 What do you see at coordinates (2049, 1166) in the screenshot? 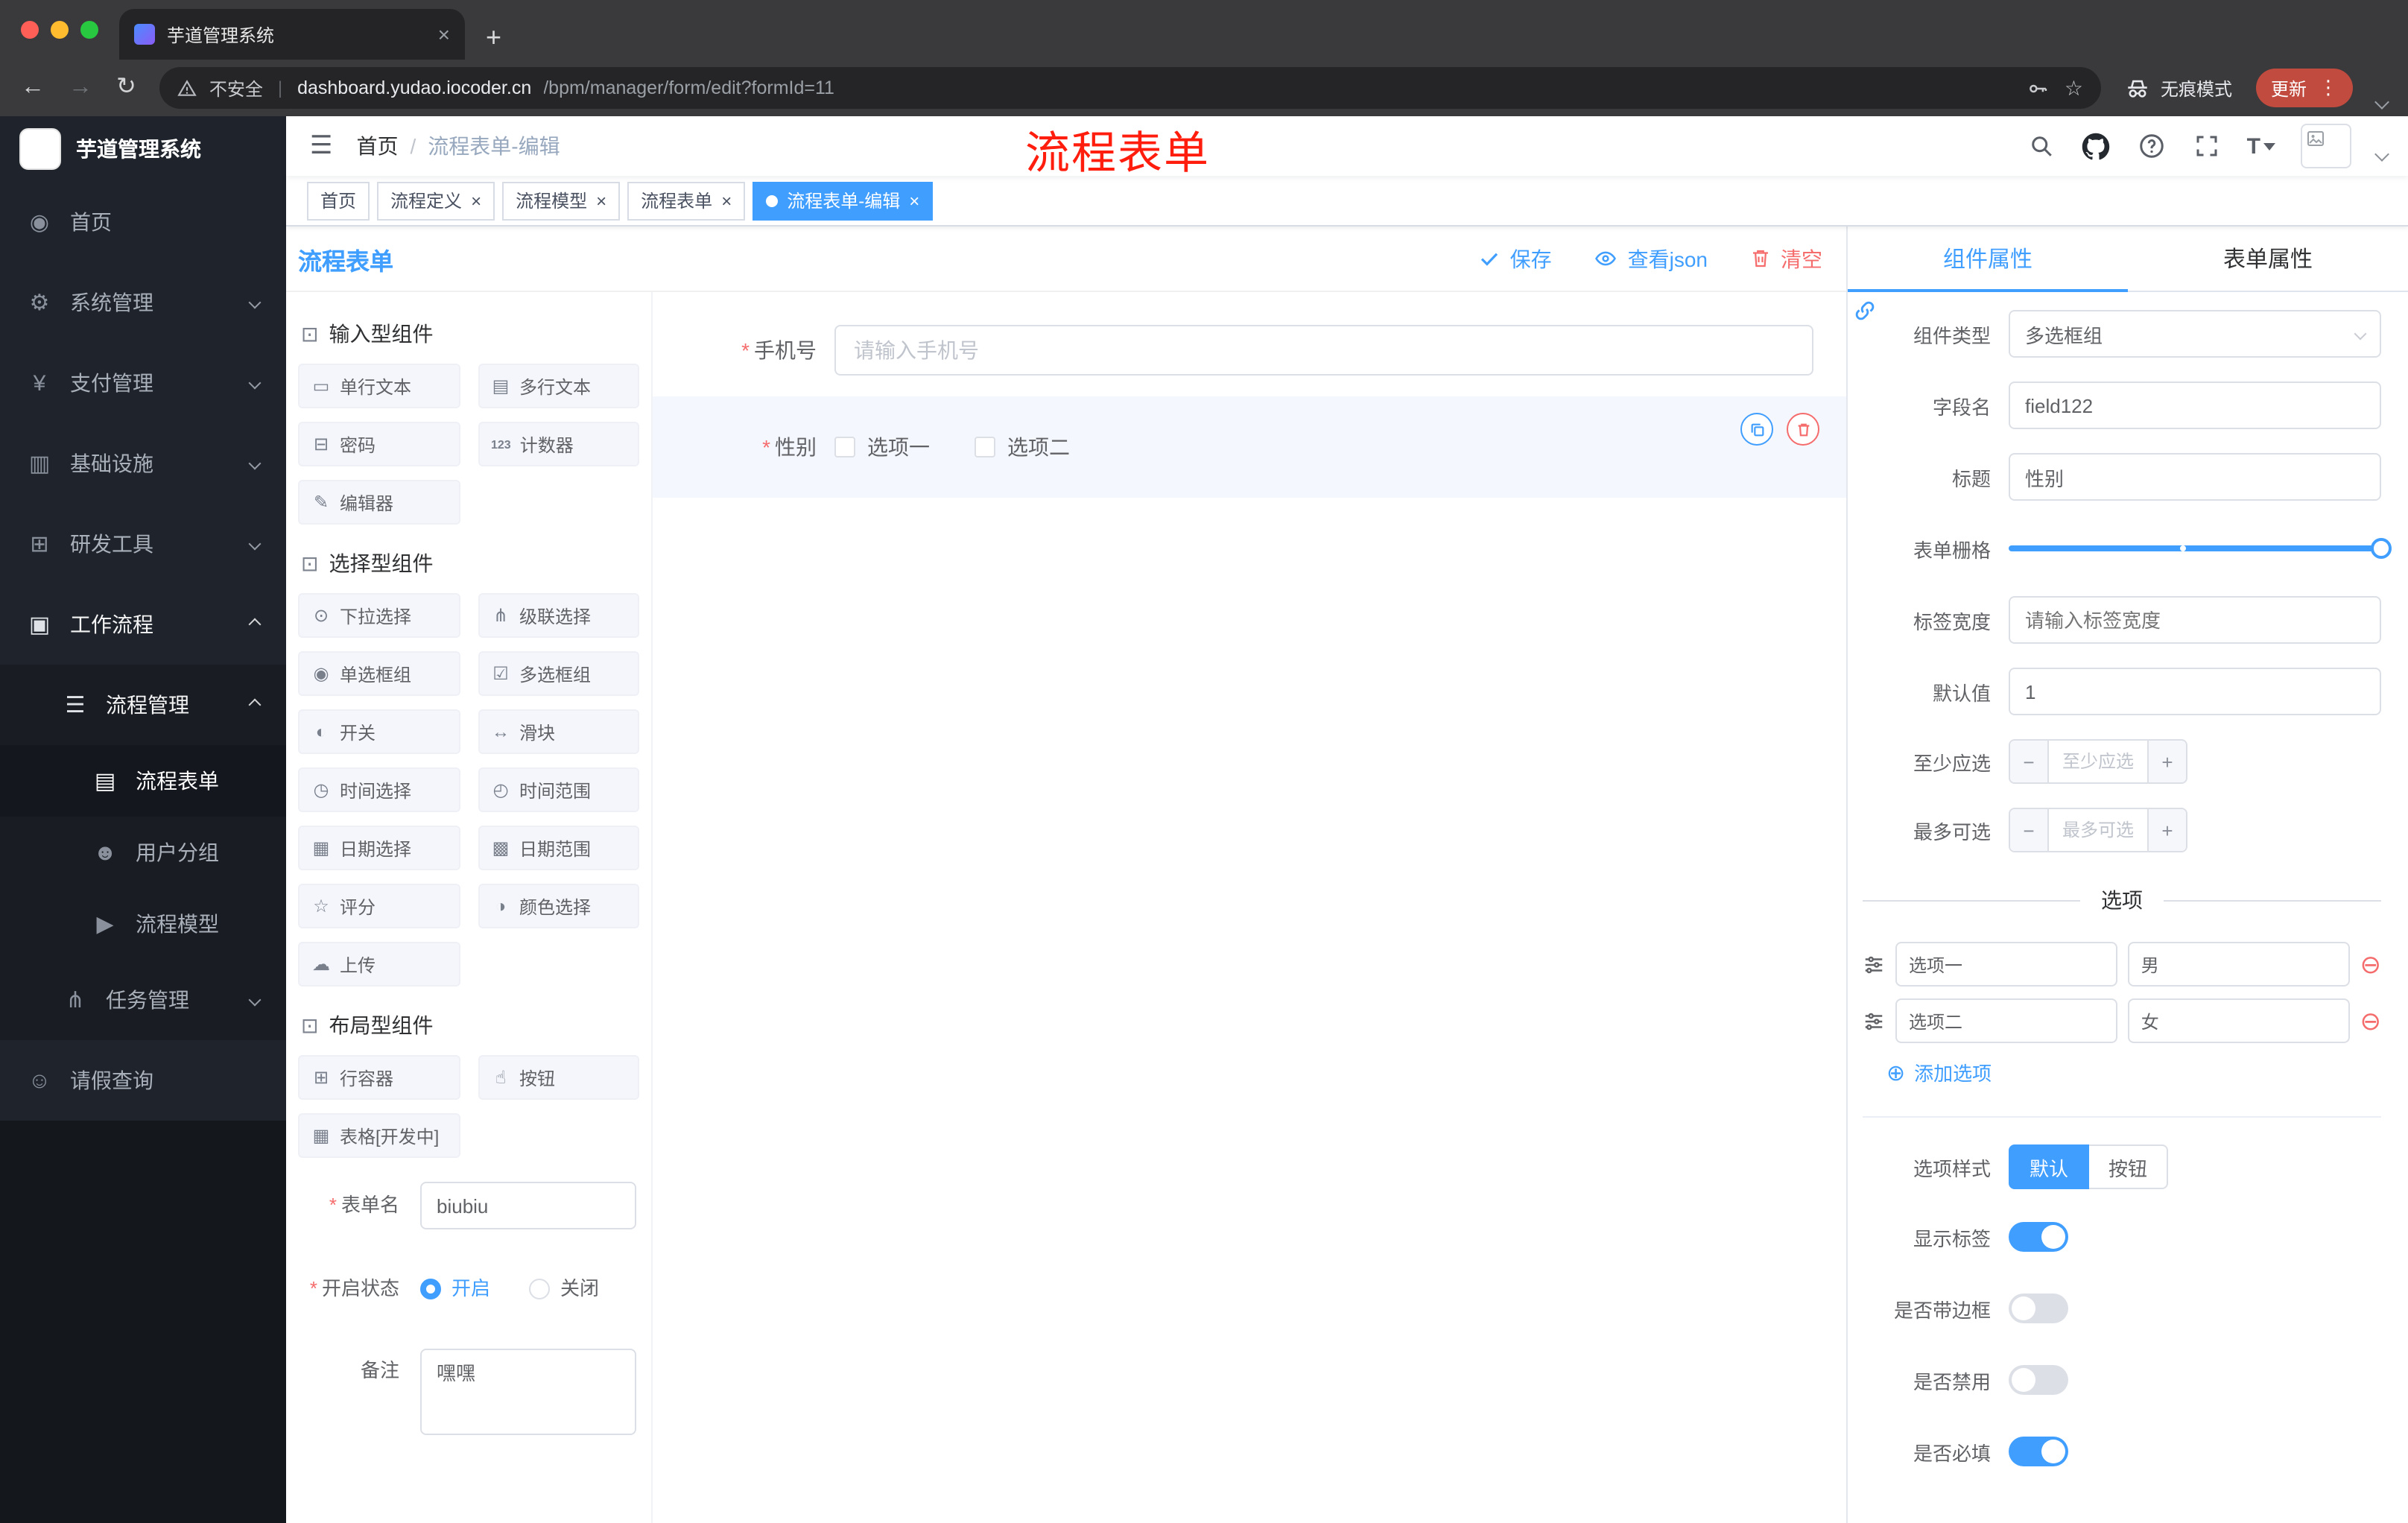
I see `style-default-button: 默认` at bounding box center [2049, 1166].